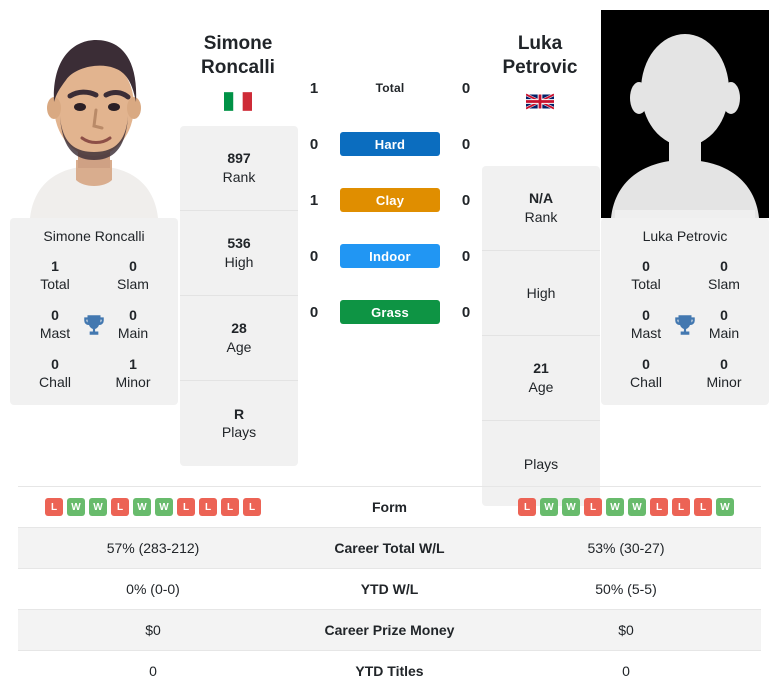  I want to click on surface-row-total: 1 Total 0, so click(390, 88).